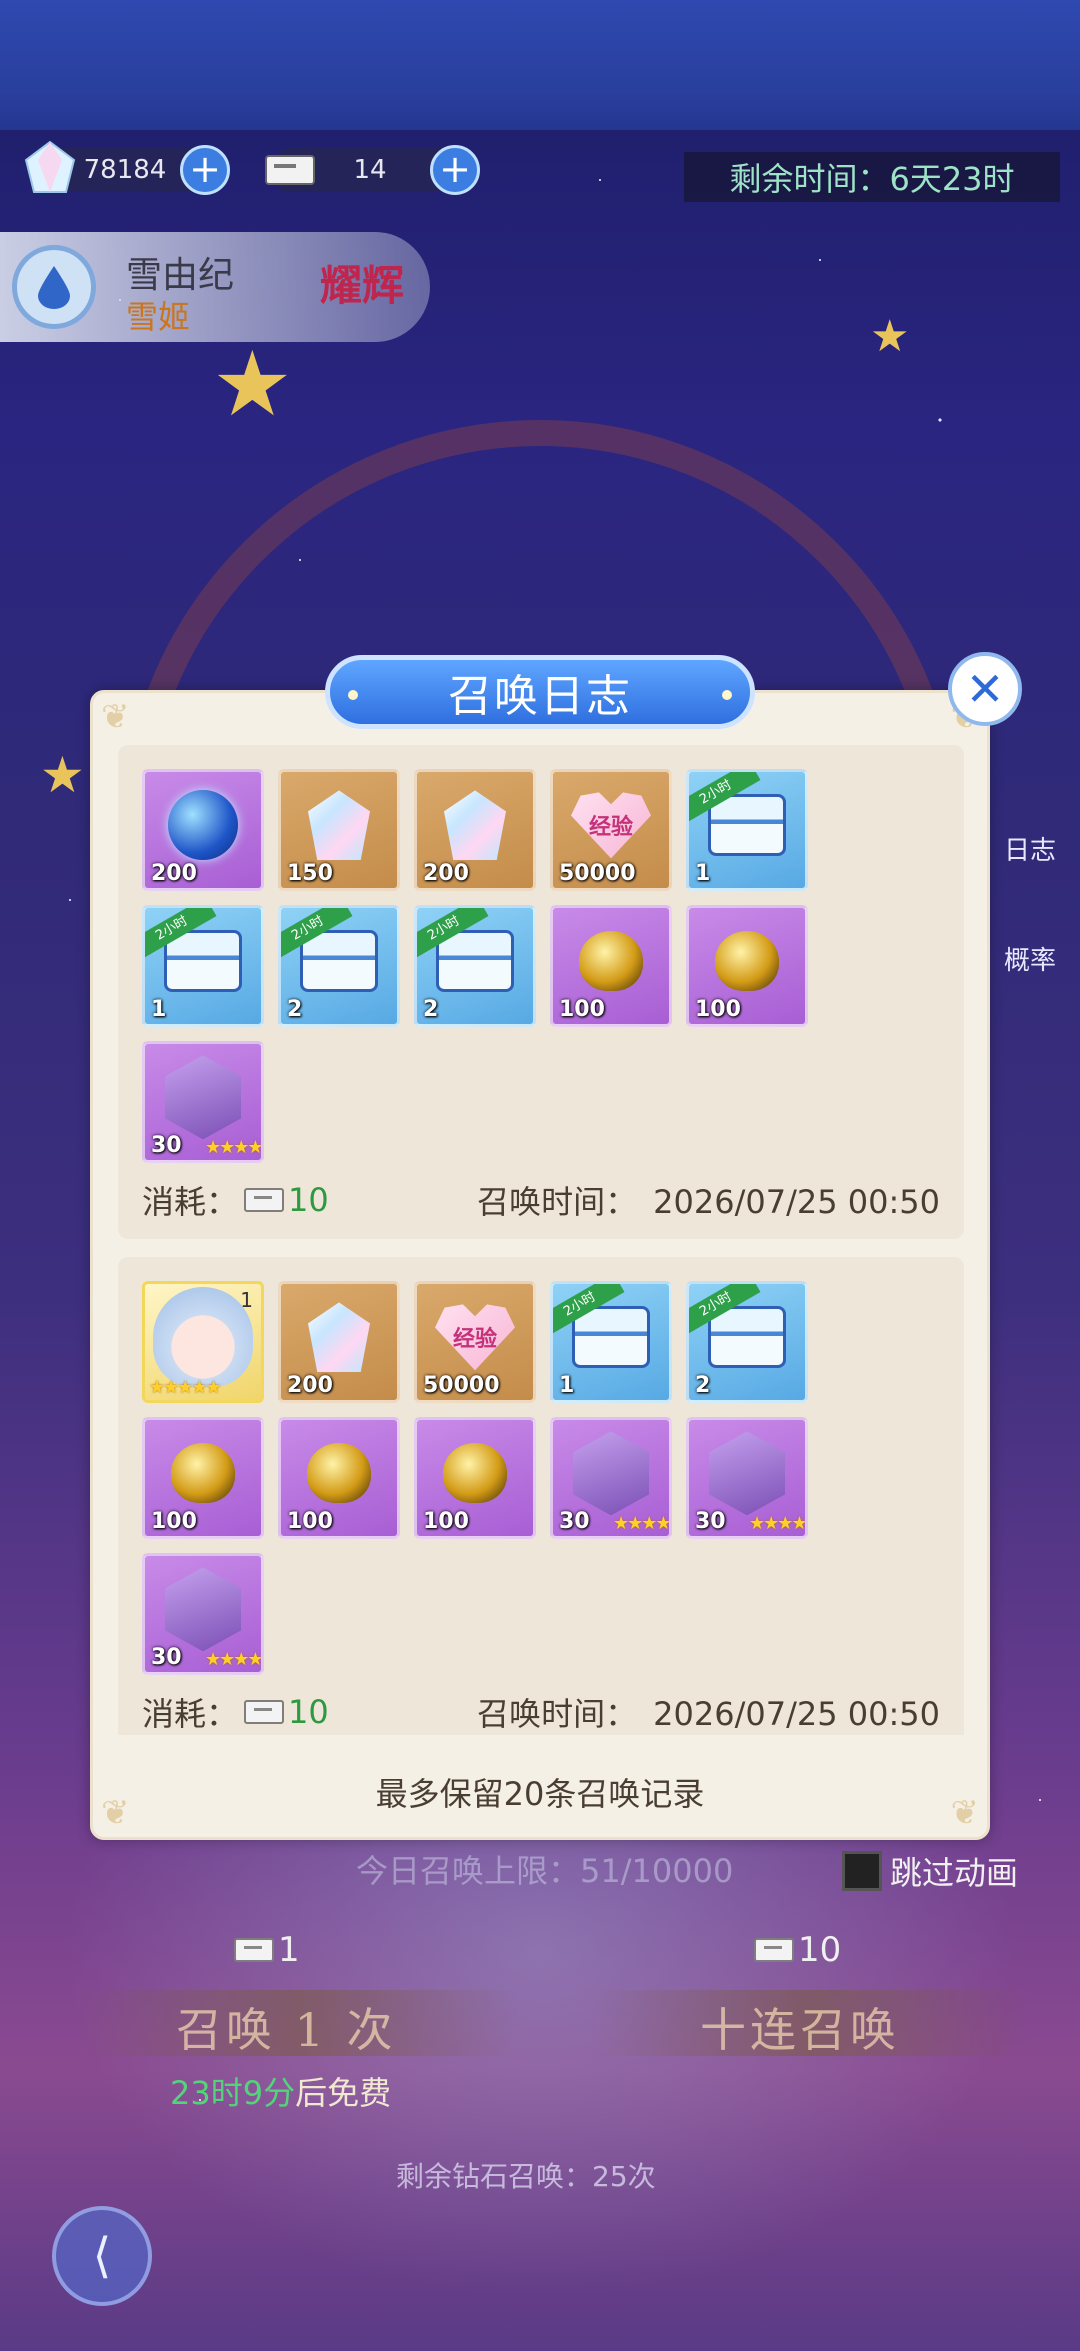  Describe the element at coordinates (185, 1387) in the screenshot. I see `star-rating: ★★★★★` at that location.